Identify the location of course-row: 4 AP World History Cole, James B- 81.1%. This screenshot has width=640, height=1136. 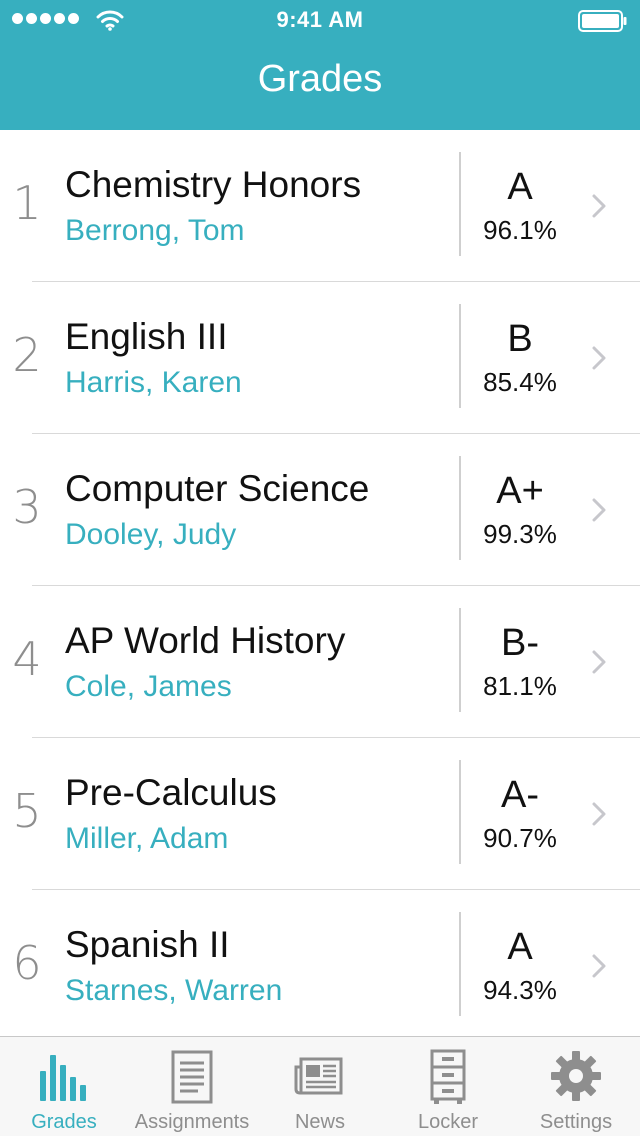
(320, 662).